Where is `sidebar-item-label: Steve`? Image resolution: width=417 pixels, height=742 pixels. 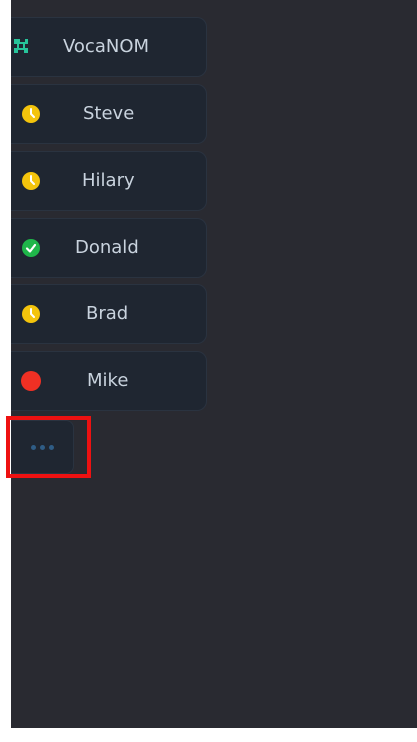 sidebar-item-label: Steve is located at coordinates (109, 113).